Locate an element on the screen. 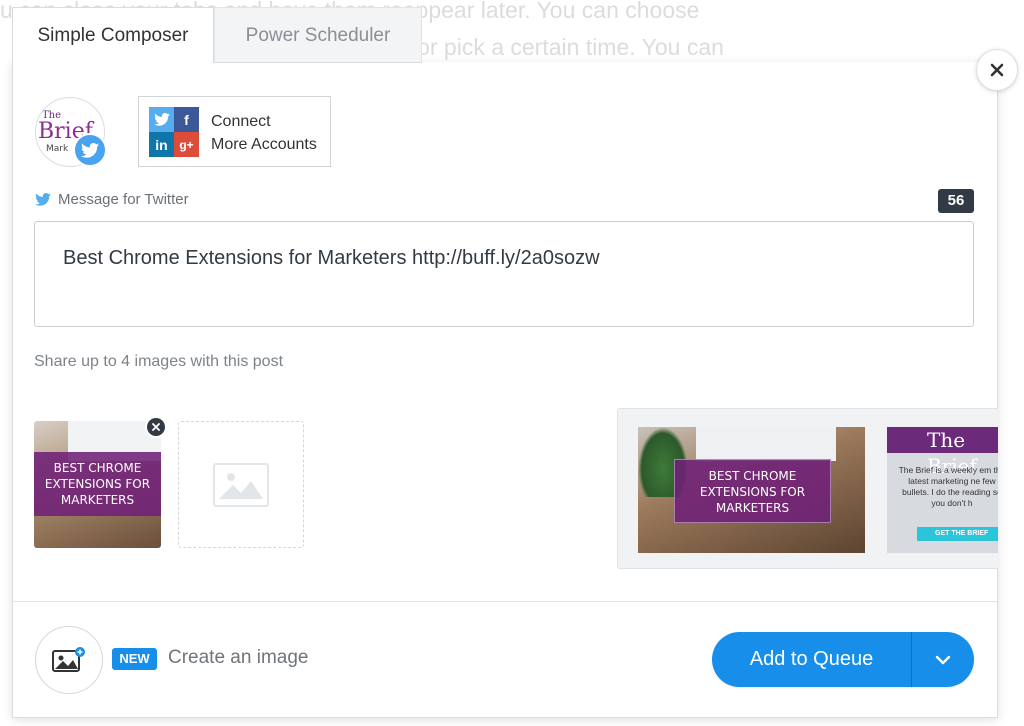  add-image-icon is located at coordinates (68, 659).